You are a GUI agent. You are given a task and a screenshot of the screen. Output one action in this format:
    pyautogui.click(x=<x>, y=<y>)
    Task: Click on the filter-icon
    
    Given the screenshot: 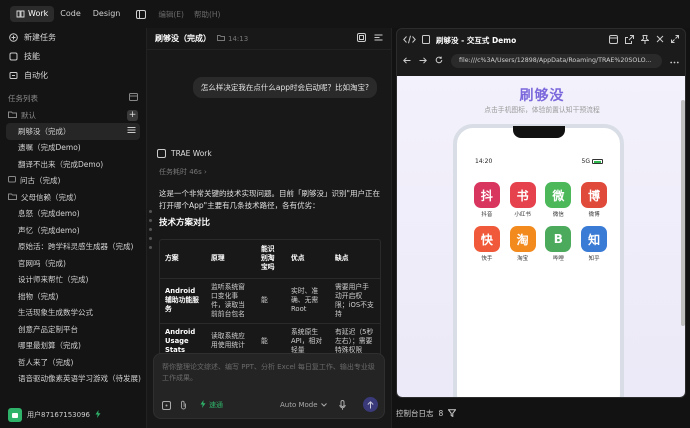 What is the action you would take?
    pyautogui.click(x=452, y=413)
    